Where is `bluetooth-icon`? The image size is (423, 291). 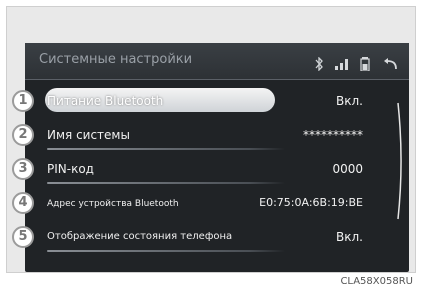
bluetooth-icon is located at coordinates (319, 63).